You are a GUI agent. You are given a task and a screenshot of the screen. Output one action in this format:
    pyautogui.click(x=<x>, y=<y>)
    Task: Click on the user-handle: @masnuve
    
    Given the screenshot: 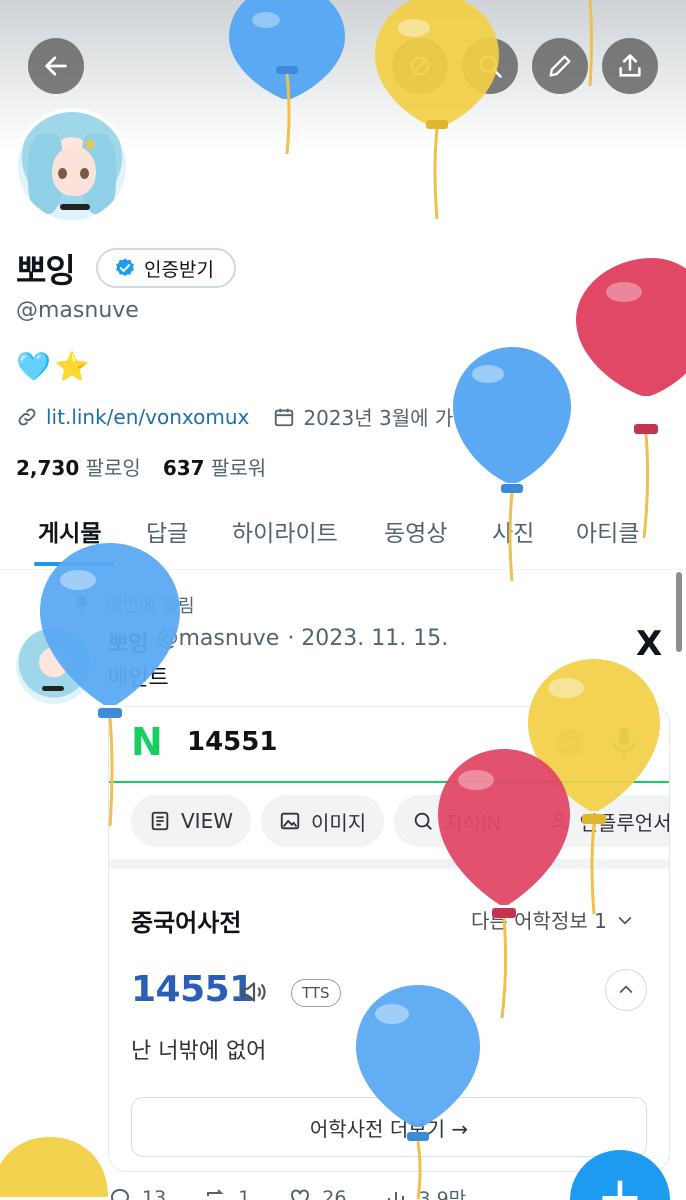 What is the action you would take?
    pyautogui.click(x=77, y=310)
    